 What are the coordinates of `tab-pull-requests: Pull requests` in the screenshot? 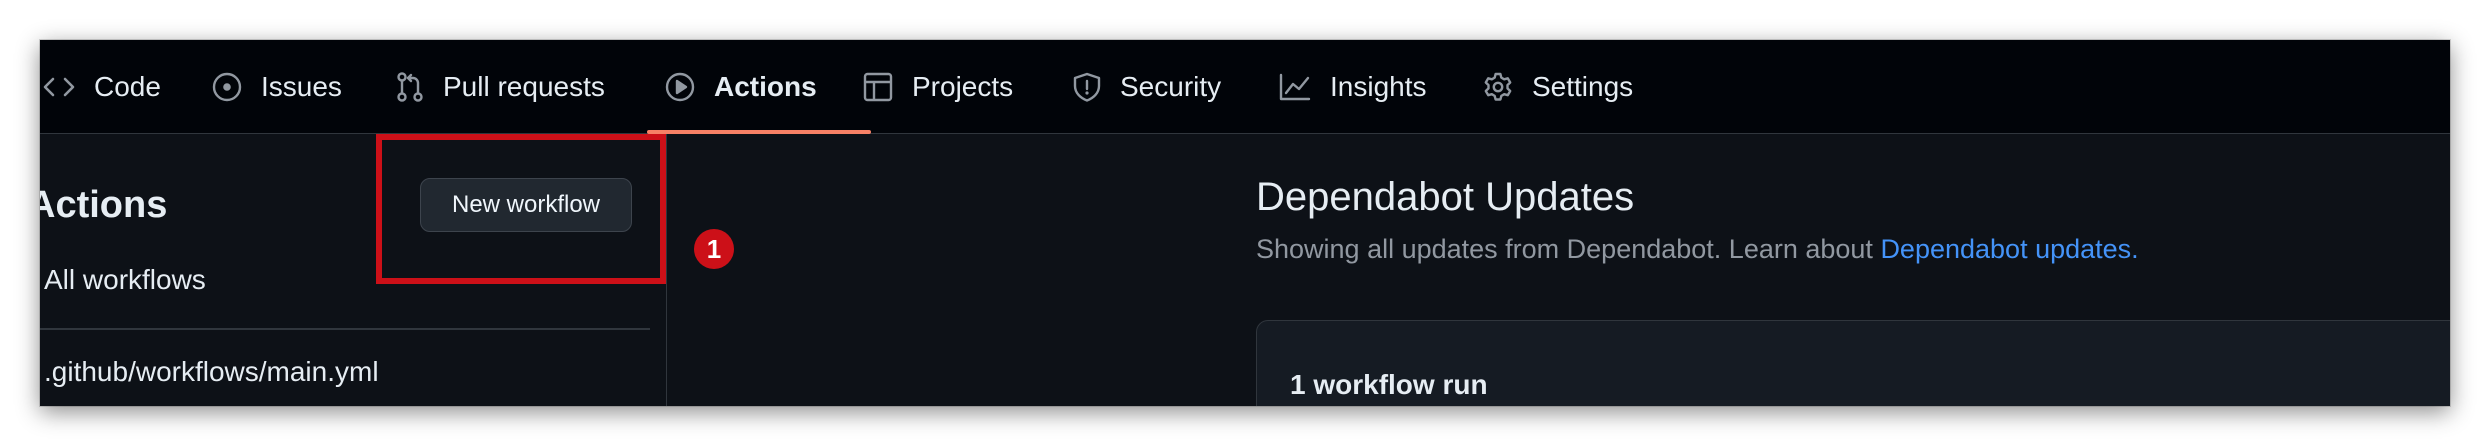 It's located at (500, 86).